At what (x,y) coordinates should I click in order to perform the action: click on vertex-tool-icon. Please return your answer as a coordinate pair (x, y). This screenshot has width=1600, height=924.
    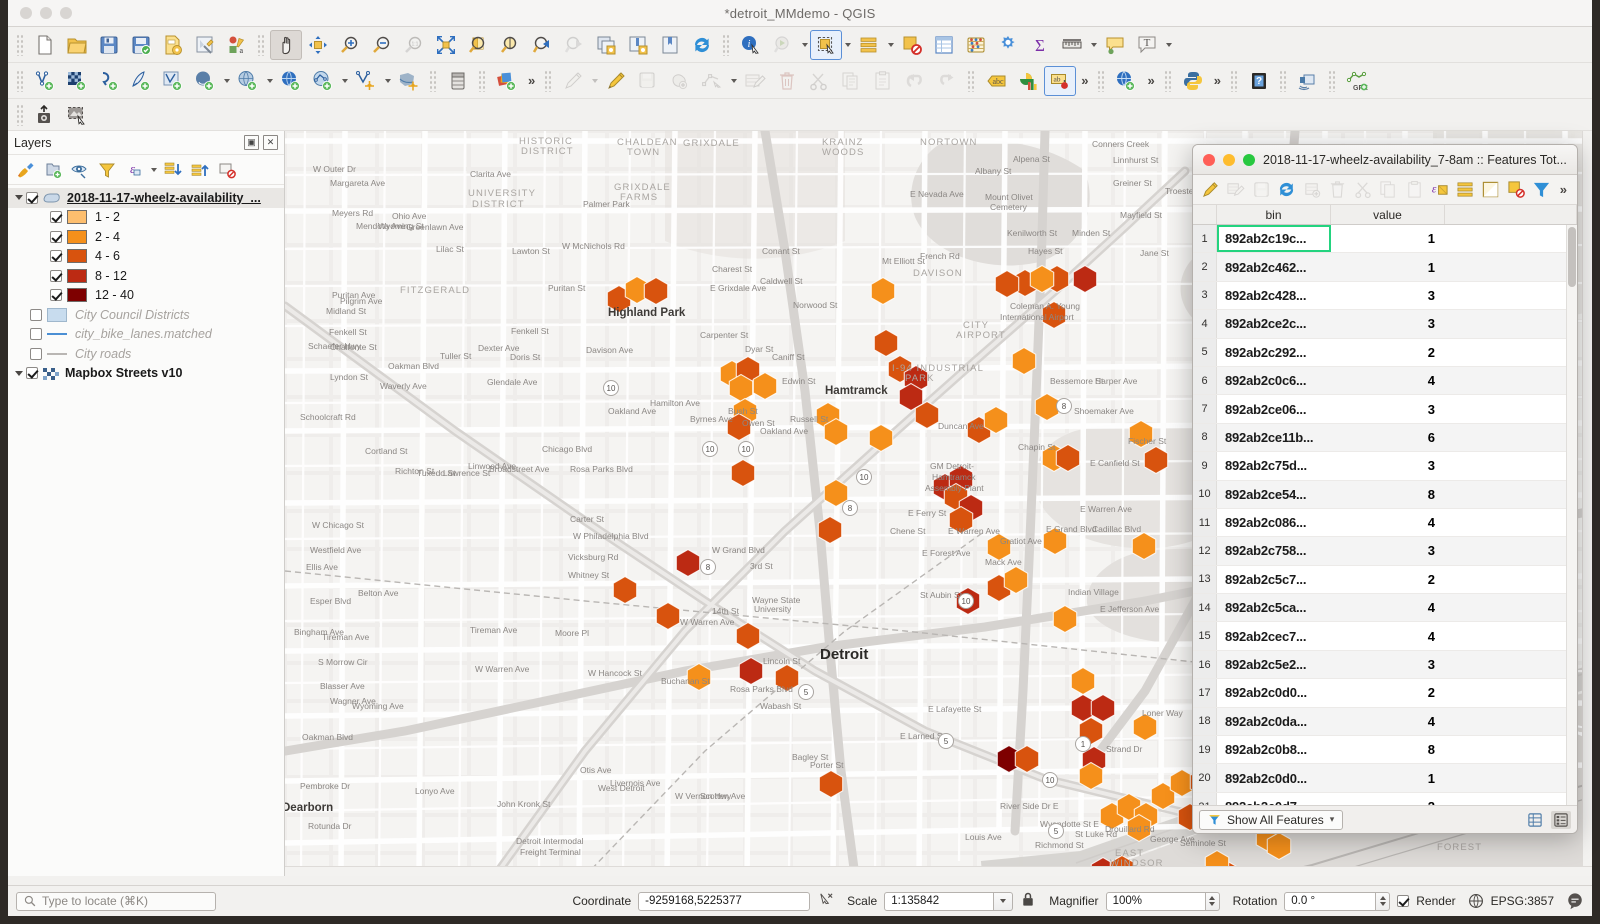
    Looking at the image, I should click on (712, 81).